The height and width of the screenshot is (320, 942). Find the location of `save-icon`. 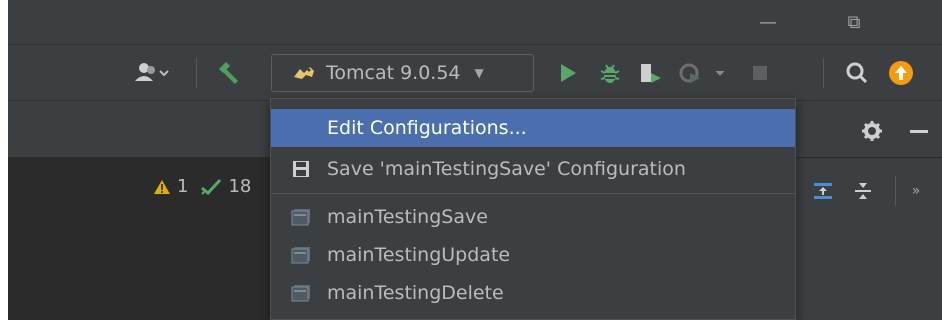

save-icon is located at coordinates (301, 169).